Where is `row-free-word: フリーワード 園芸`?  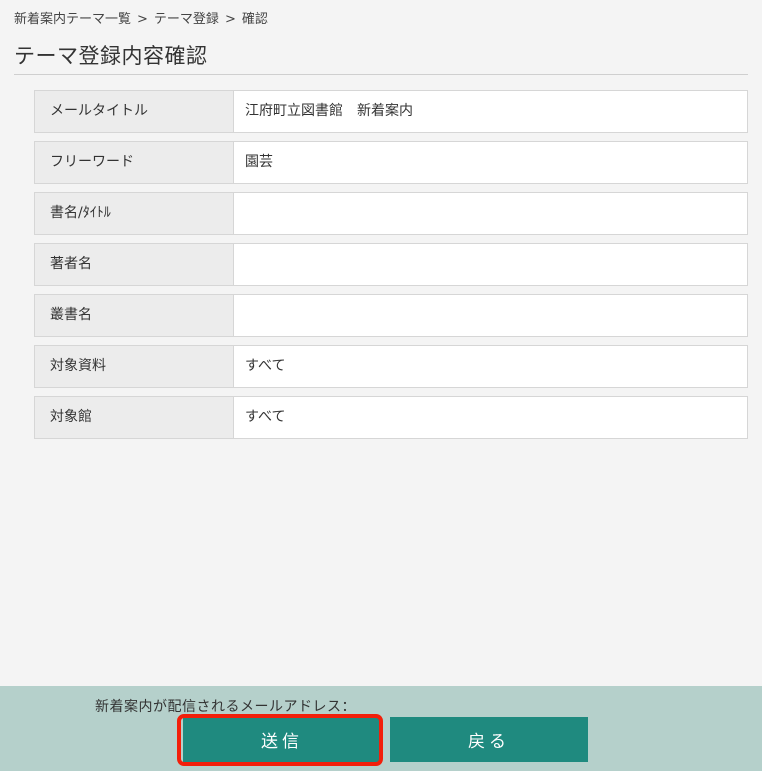 row-free-word: フリーワード 園芸 is located at coordinates (391, 162).